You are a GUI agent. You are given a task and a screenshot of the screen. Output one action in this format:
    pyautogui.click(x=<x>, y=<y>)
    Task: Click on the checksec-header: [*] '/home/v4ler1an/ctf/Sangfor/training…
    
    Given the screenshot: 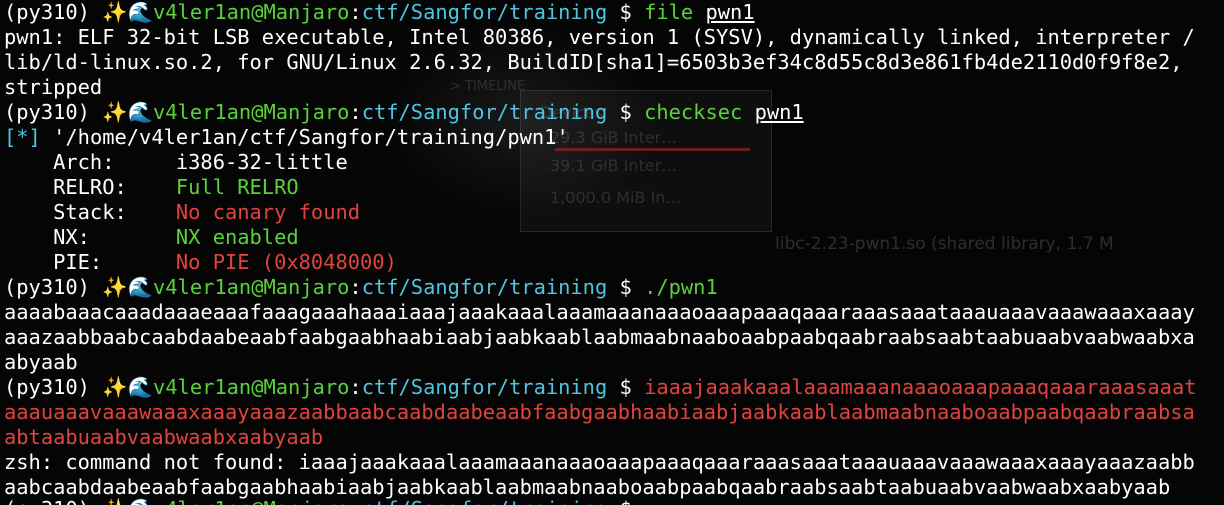 What is the action you would take?
    pyautogui.click(x=613, y=137)
    